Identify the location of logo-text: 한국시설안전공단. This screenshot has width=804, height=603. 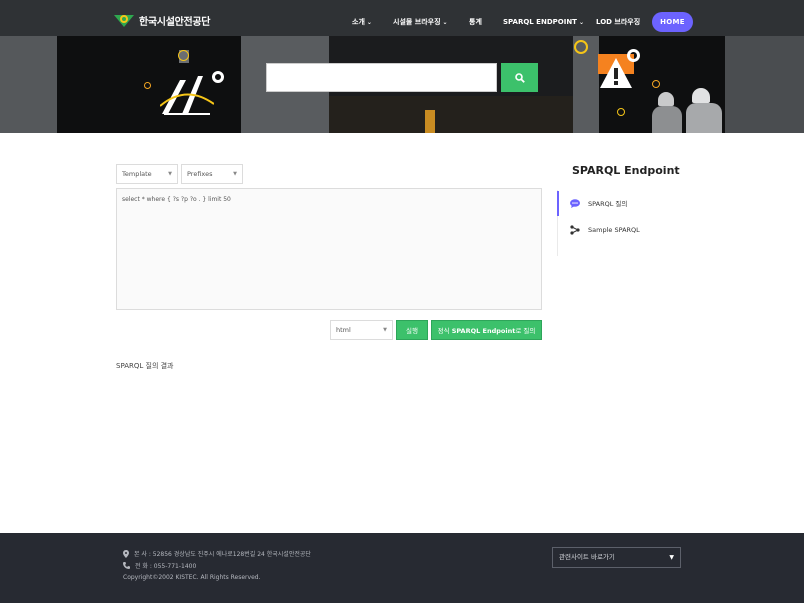
(175, 22).